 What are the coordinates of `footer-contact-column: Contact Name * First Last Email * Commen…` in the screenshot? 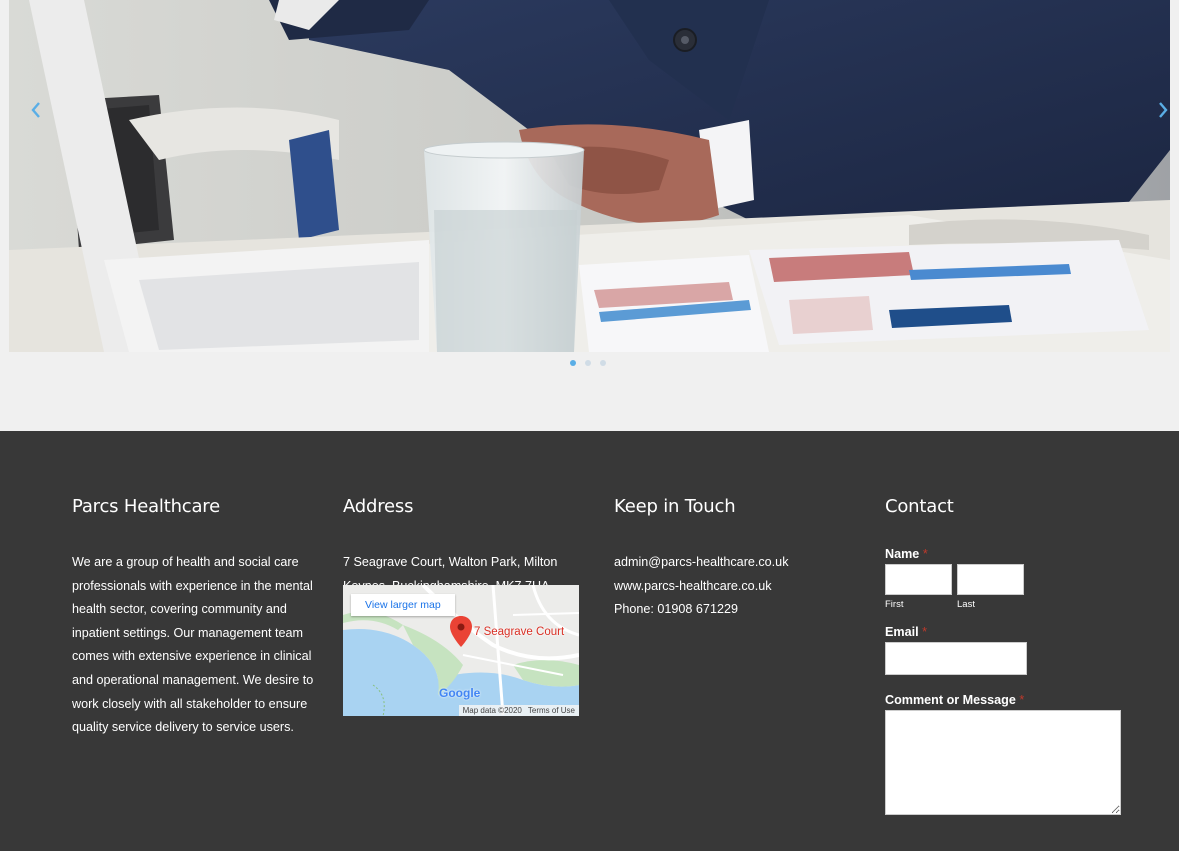 It's located at (1010, 655).